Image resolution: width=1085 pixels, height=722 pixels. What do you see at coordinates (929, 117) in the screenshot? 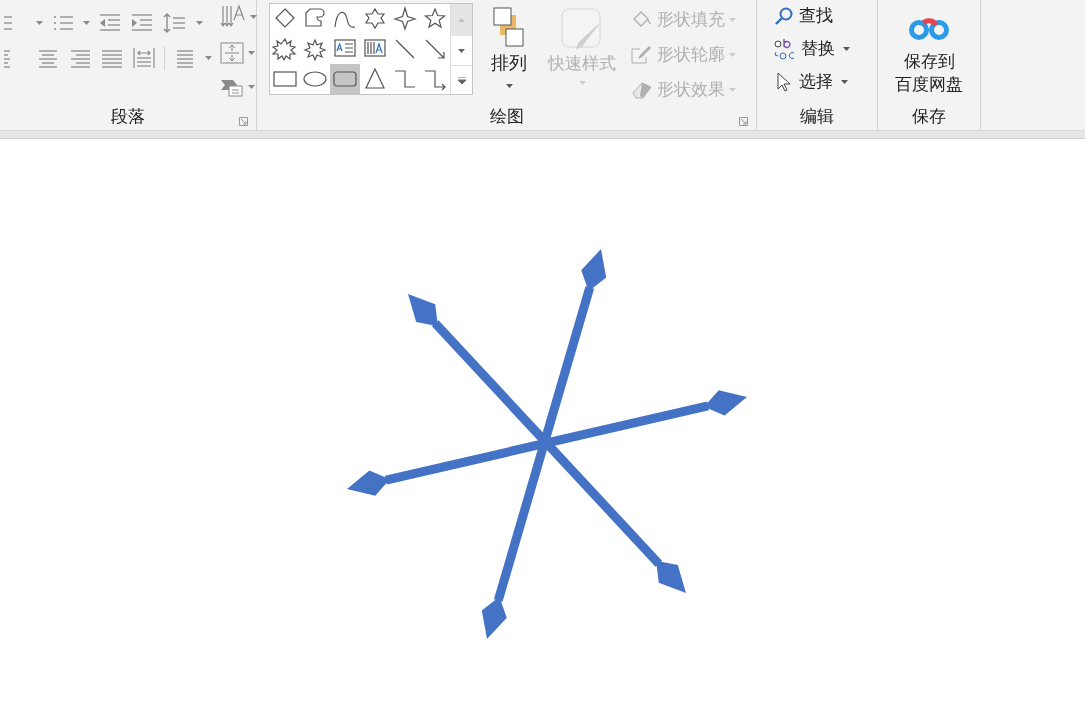
I see `group-label: 保存` at bounding box center [929, 117].